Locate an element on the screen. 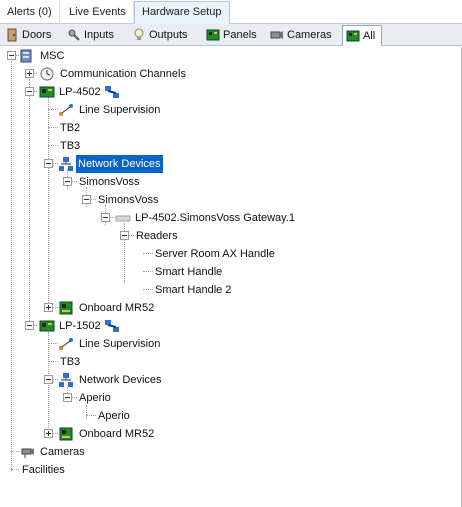  clock-icon is located at coordinates (47, 74).